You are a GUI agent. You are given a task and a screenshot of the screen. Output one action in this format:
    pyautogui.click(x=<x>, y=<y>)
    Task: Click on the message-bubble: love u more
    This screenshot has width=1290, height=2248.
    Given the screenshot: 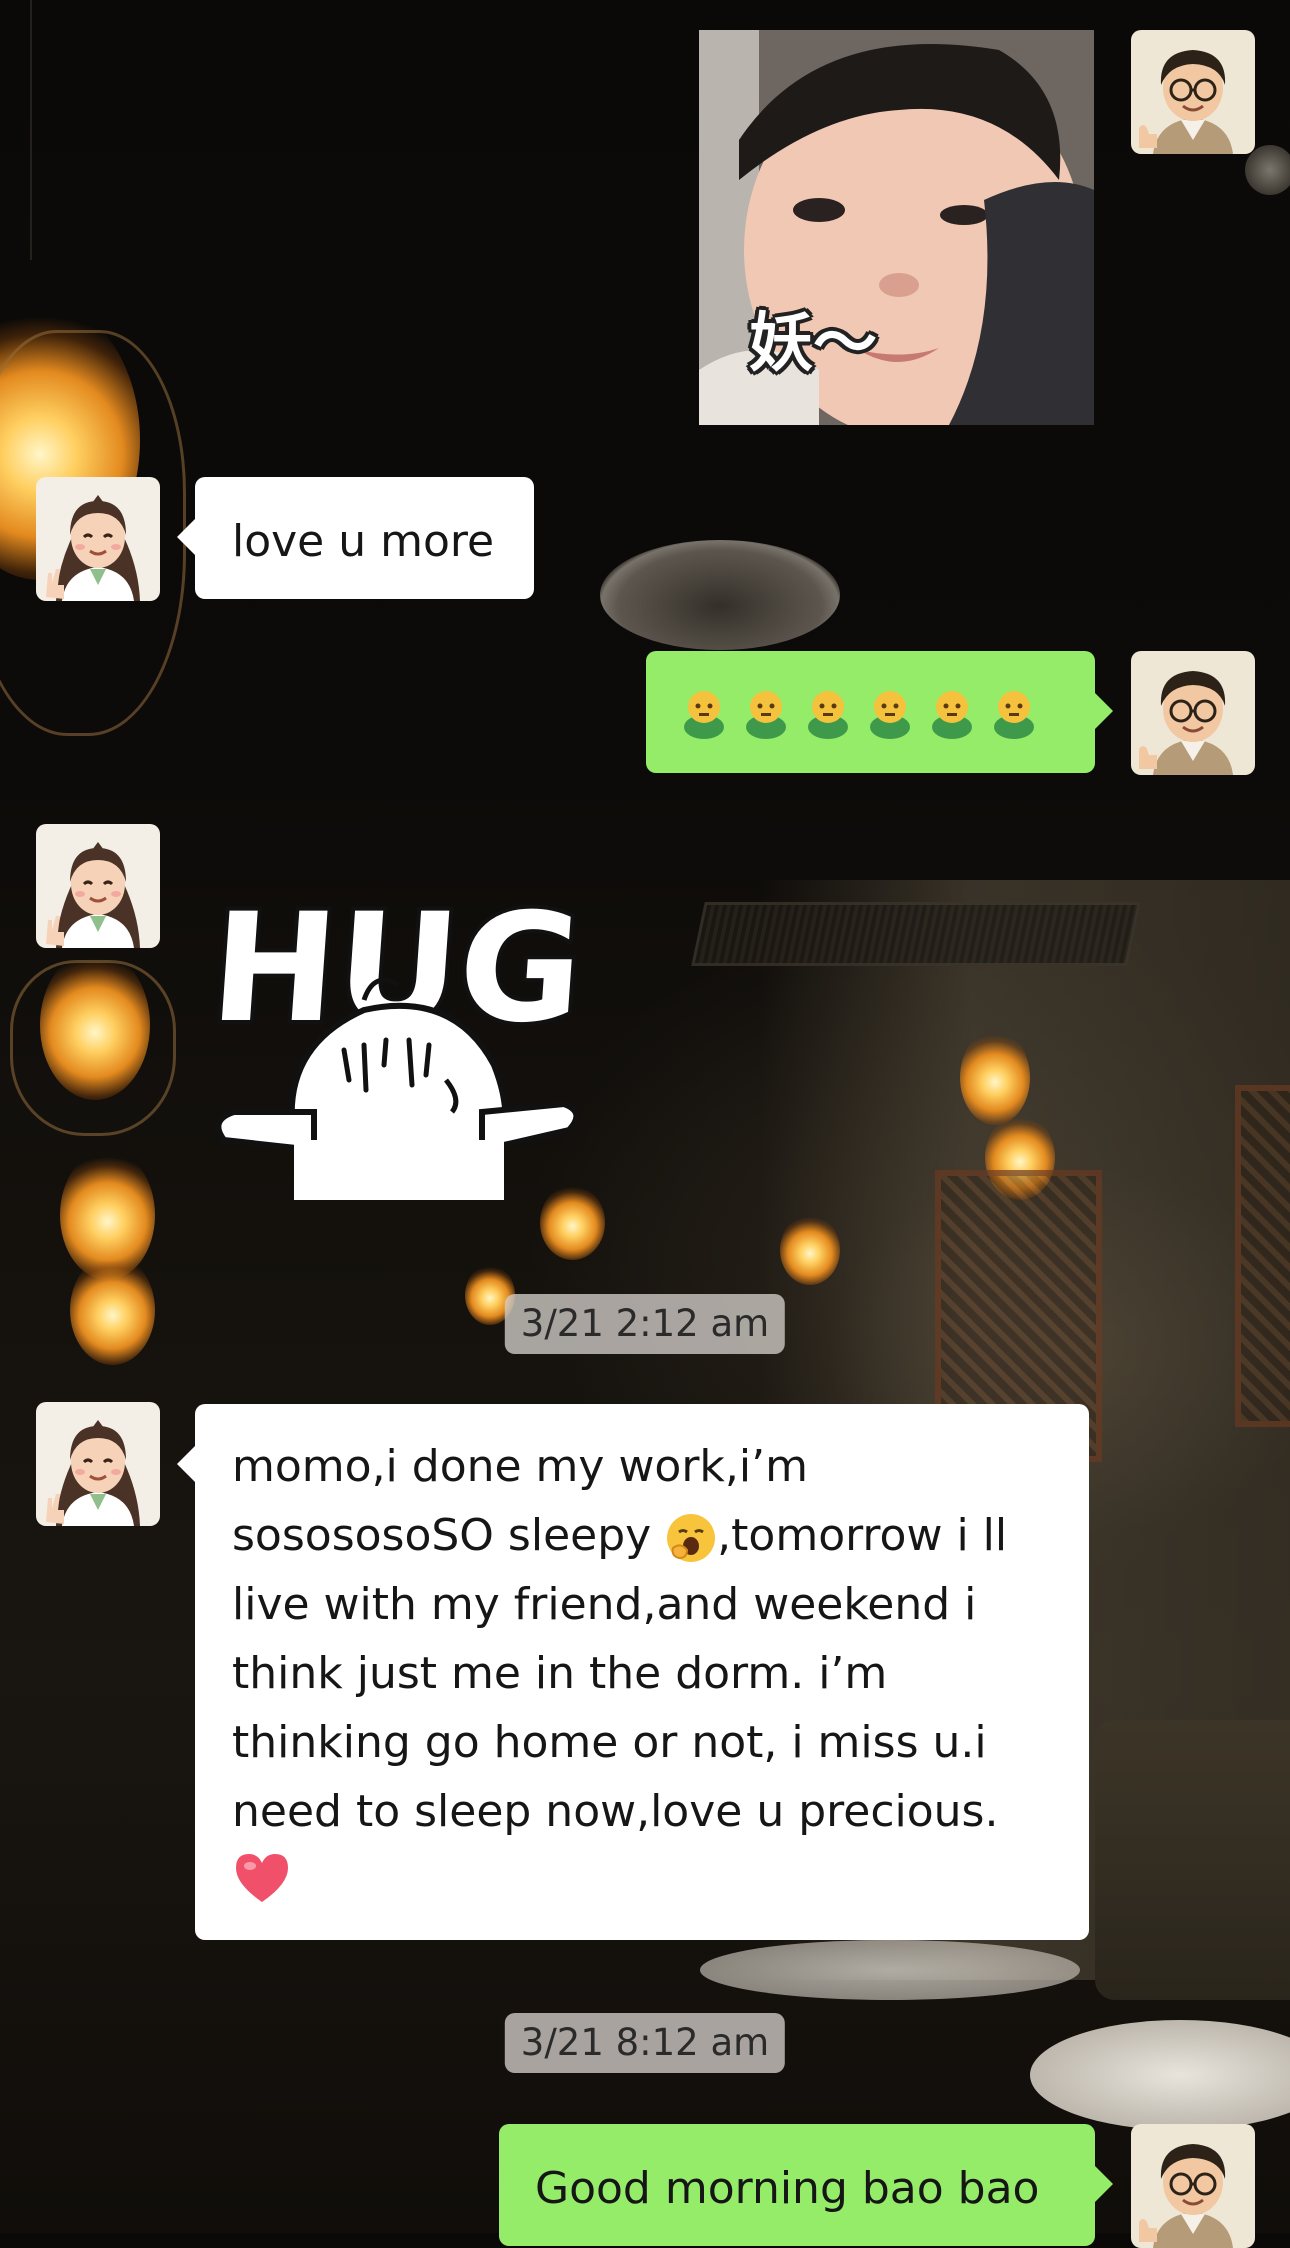 What is the action you would take?
    pyautogui.click(x=355, y=538)
    